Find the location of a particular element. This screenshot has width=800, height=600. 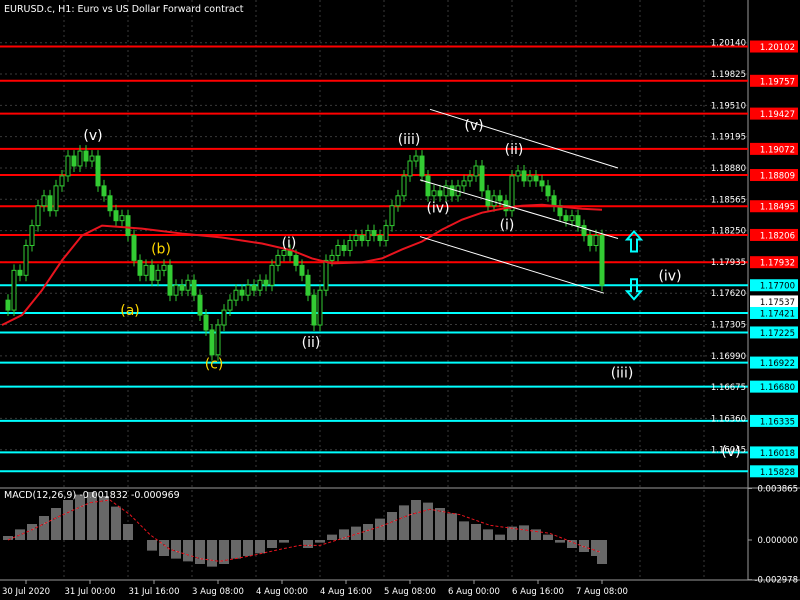

level-price-label: 1.18495 is located at coordinates (777, 208).